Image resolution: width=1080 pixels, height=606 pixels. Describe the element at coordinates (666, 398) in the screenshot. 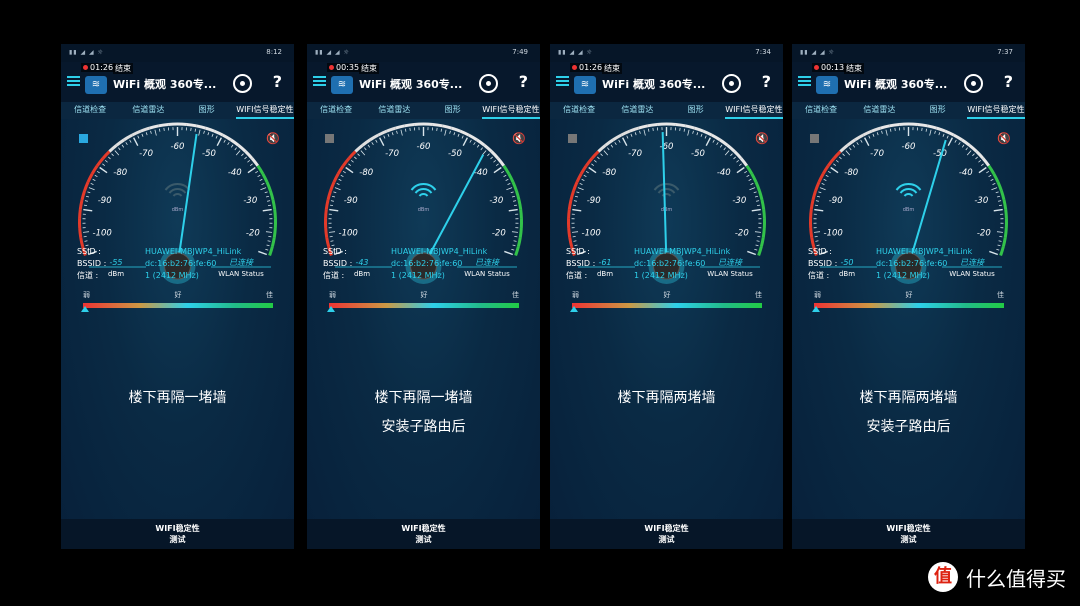

I see `caption: 楼下再隔两堵墙` at that location.